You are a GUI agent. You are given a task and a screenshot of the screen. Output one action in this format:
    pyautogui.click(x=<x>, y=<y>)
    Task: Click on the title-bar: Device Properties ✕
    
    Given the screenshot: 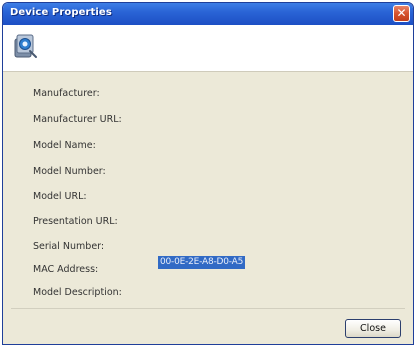 What is the action you would take?
    pyautogui.click(x=208, y=14)
    